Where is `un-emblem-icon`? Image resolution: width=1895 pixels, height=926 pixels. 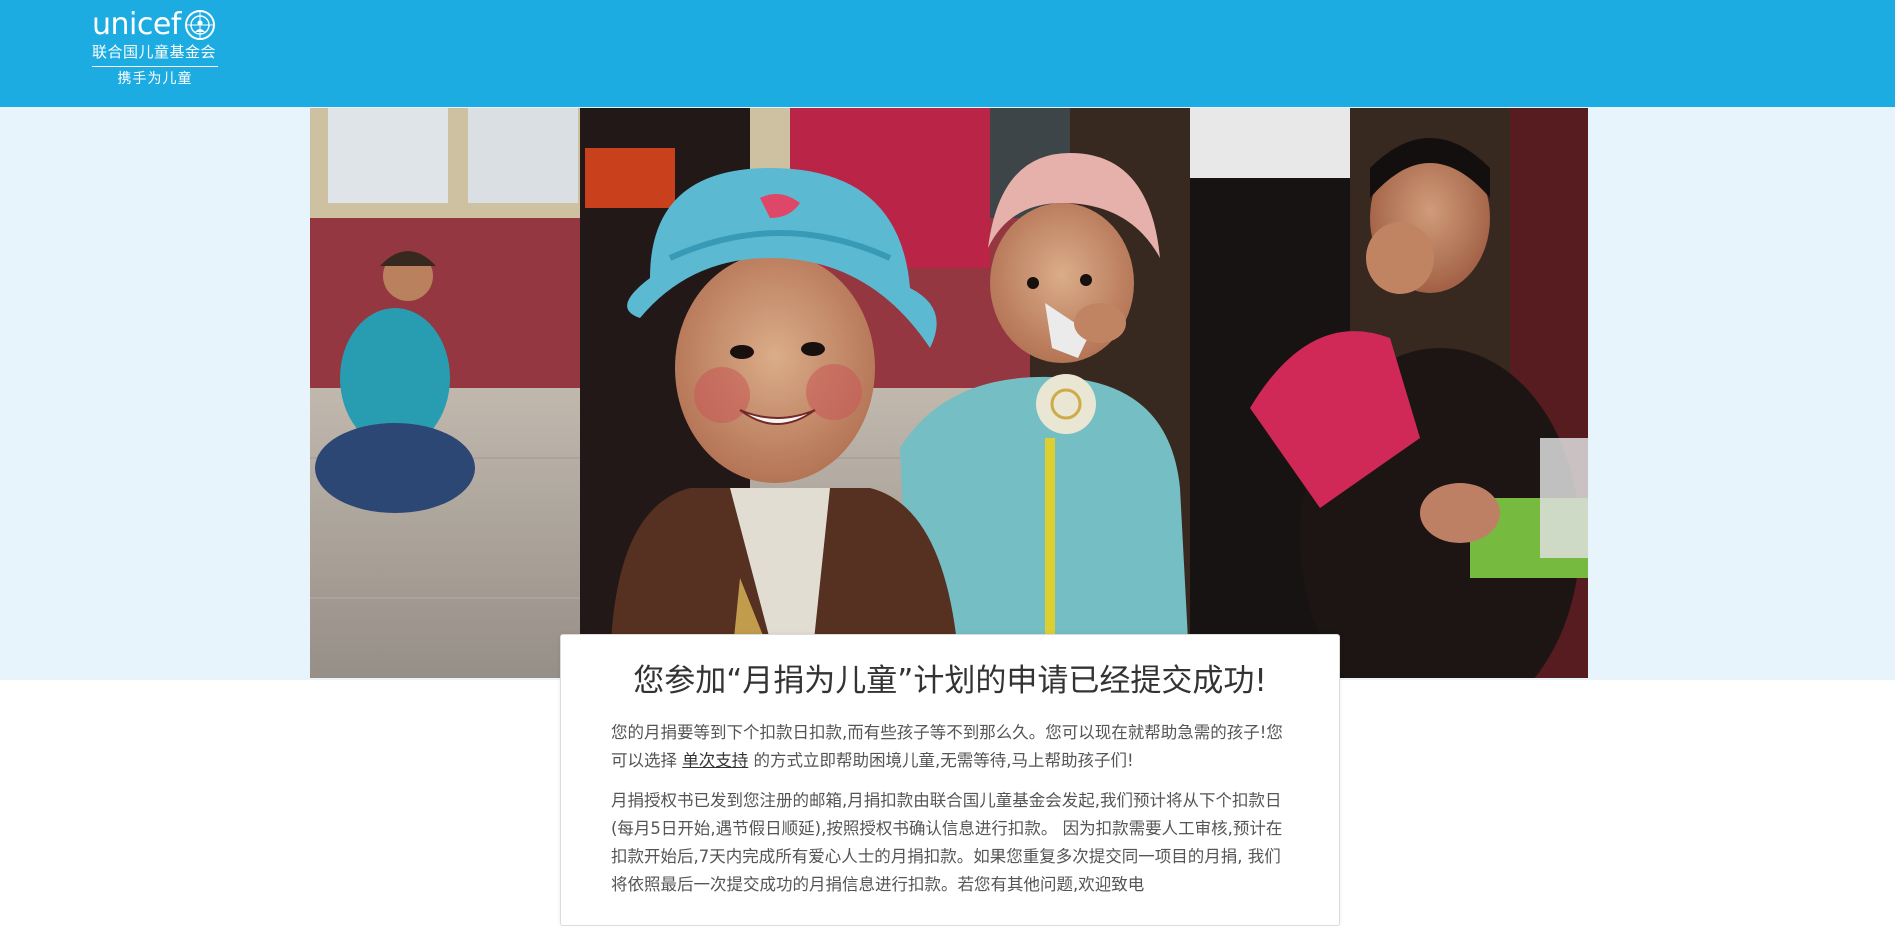 un-emblem-icon is located at coordinates (199, 25).